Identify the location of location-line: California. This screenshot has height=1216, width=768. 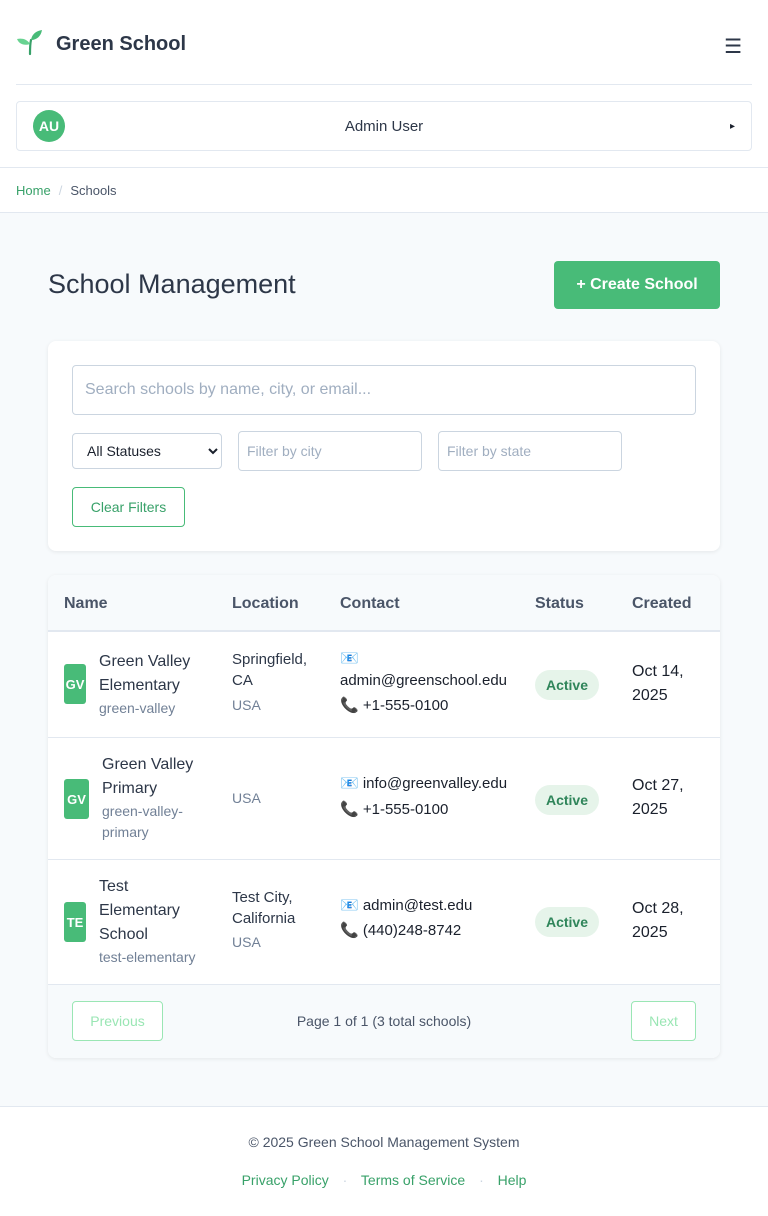
(264, 918).